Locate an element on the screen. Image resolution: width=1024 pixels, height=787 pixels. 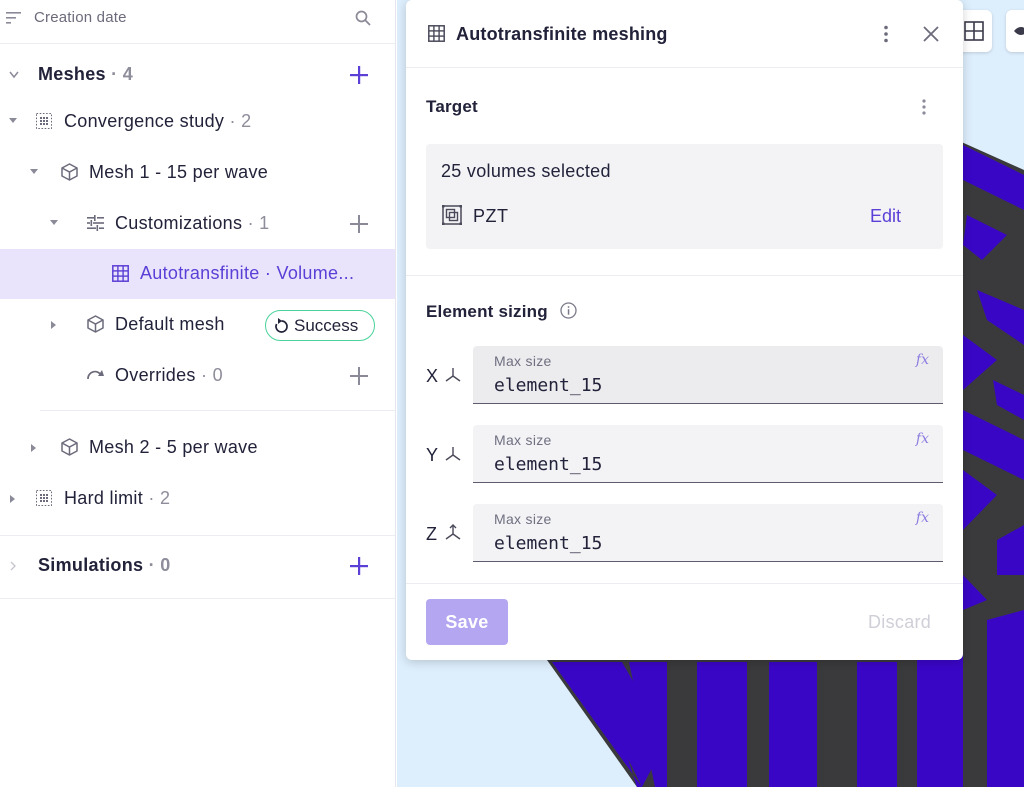
kebab-icon is located at coordinates (886, 34).